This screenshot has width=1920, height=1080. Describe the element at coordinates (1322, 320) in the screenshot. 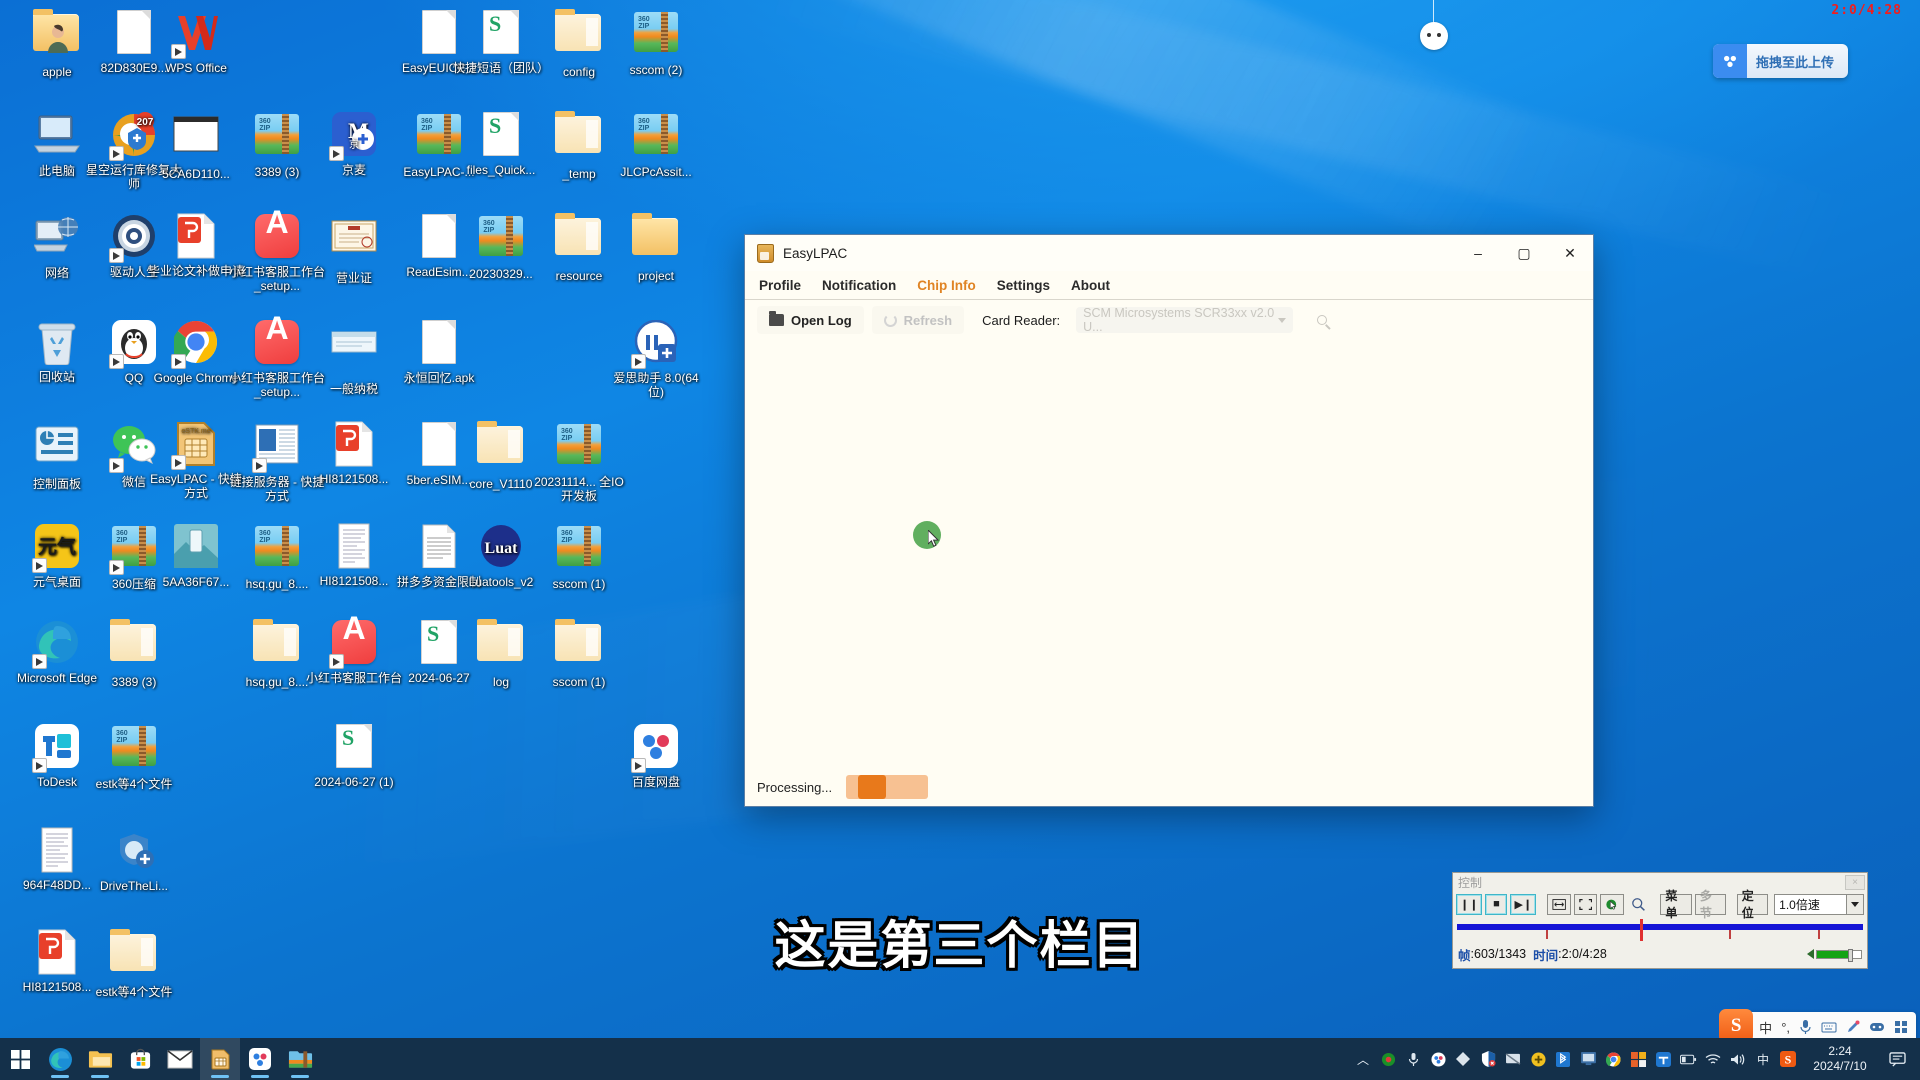

I see `card-reader-search-button` at that location.